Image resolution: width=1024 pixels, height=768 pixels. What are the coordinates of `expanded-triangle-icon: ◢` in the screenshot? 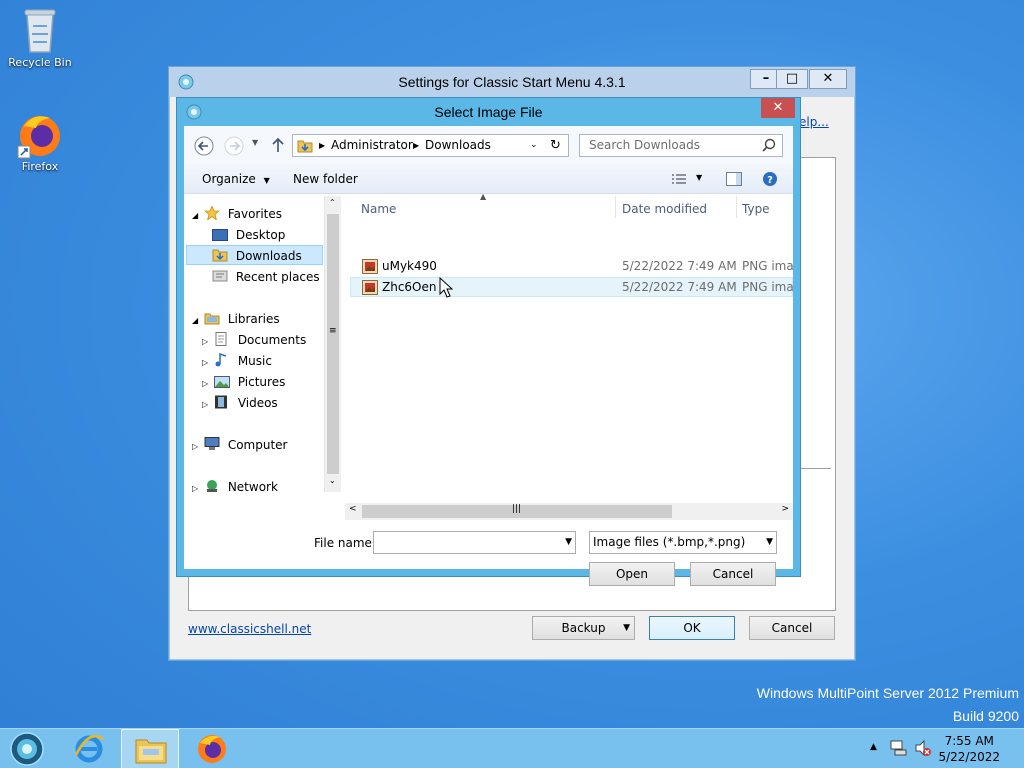 It's located at (195, 320).